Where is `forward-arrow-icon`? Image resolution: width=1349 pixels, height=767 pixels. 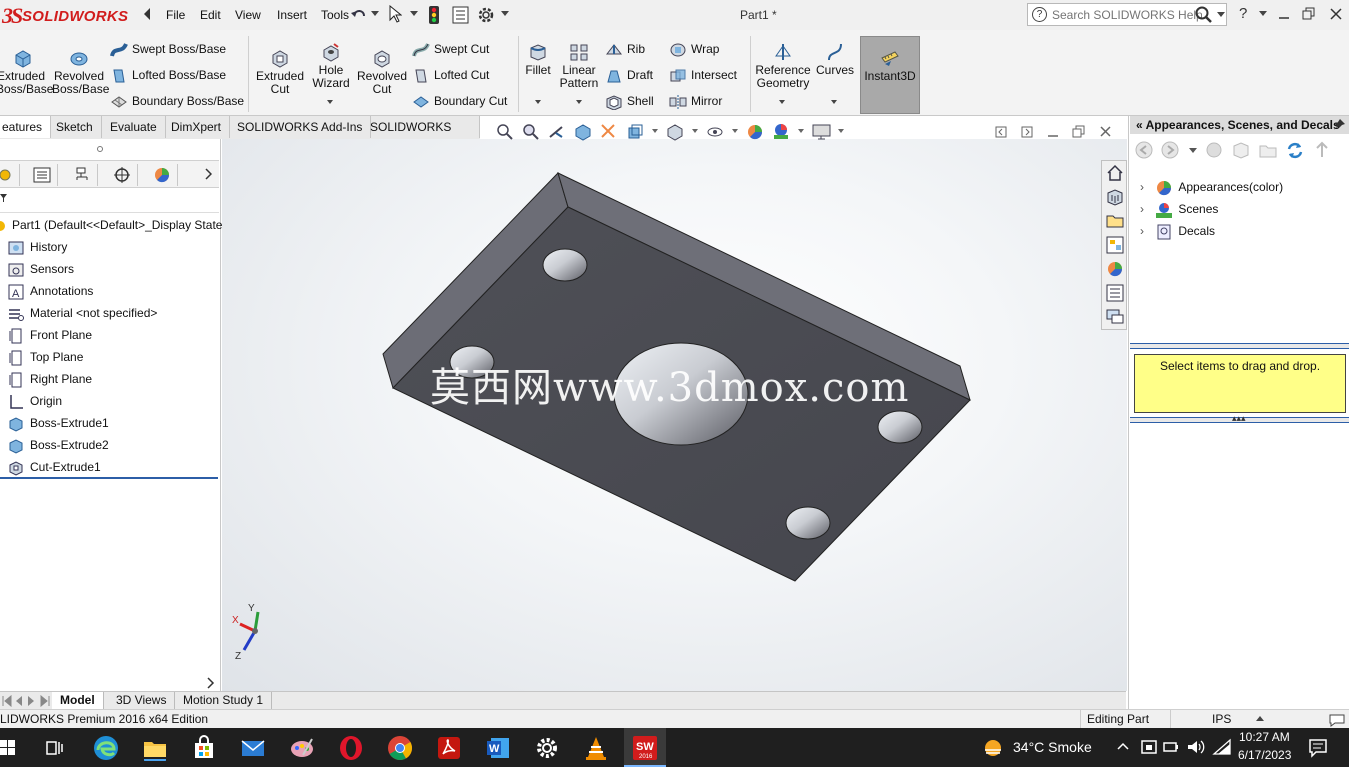 forward-arrow-icon is located at coordinates (1170, 150).